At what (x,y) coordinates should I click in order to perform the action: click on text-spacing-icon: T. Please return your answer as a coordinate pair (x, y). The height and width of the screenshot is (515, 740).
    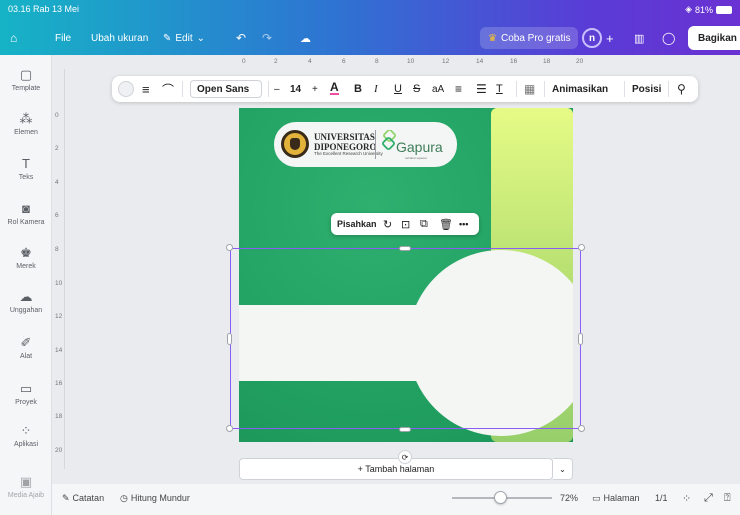
    Looking at the image, I should click on (499, 89).